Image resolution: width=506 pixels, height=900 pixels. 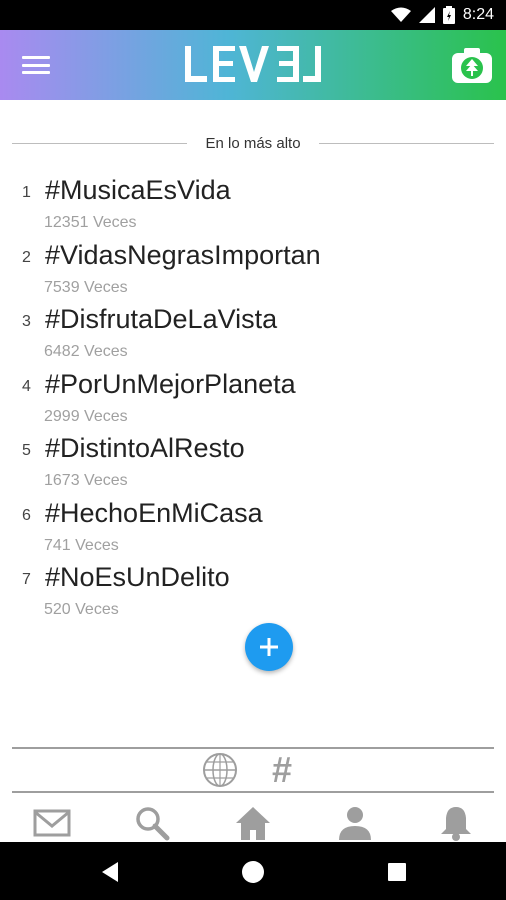 What do you see at coordinates (355, 823) in the screenshot?
I see `person-icon` at bounding box center [355, 823].